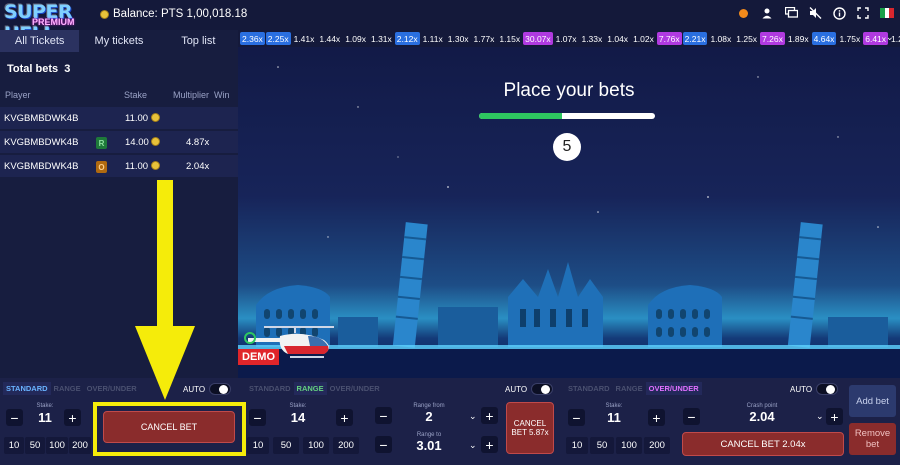 This screenshot has width=900, height=465. I want to click on countdown-timer: 5, so click(567, 147).